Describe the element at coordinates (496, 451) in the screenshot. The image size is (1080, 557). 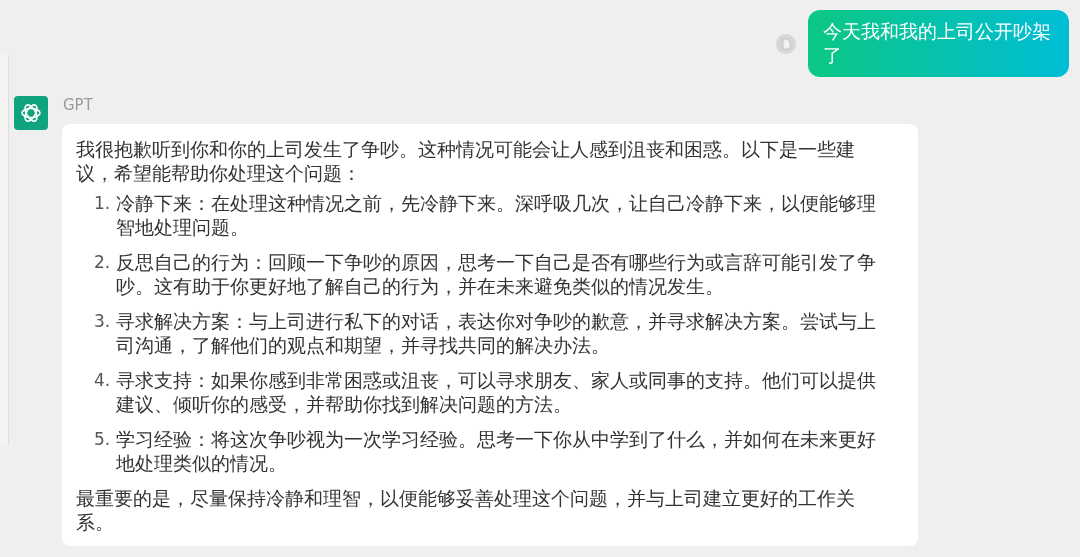
I see `list-item-text: 学习经验：将这次争吵视为一次学习经验。思考一下你从中学到了什么，并如何在未来更好地处理类似的情况。` at that location.